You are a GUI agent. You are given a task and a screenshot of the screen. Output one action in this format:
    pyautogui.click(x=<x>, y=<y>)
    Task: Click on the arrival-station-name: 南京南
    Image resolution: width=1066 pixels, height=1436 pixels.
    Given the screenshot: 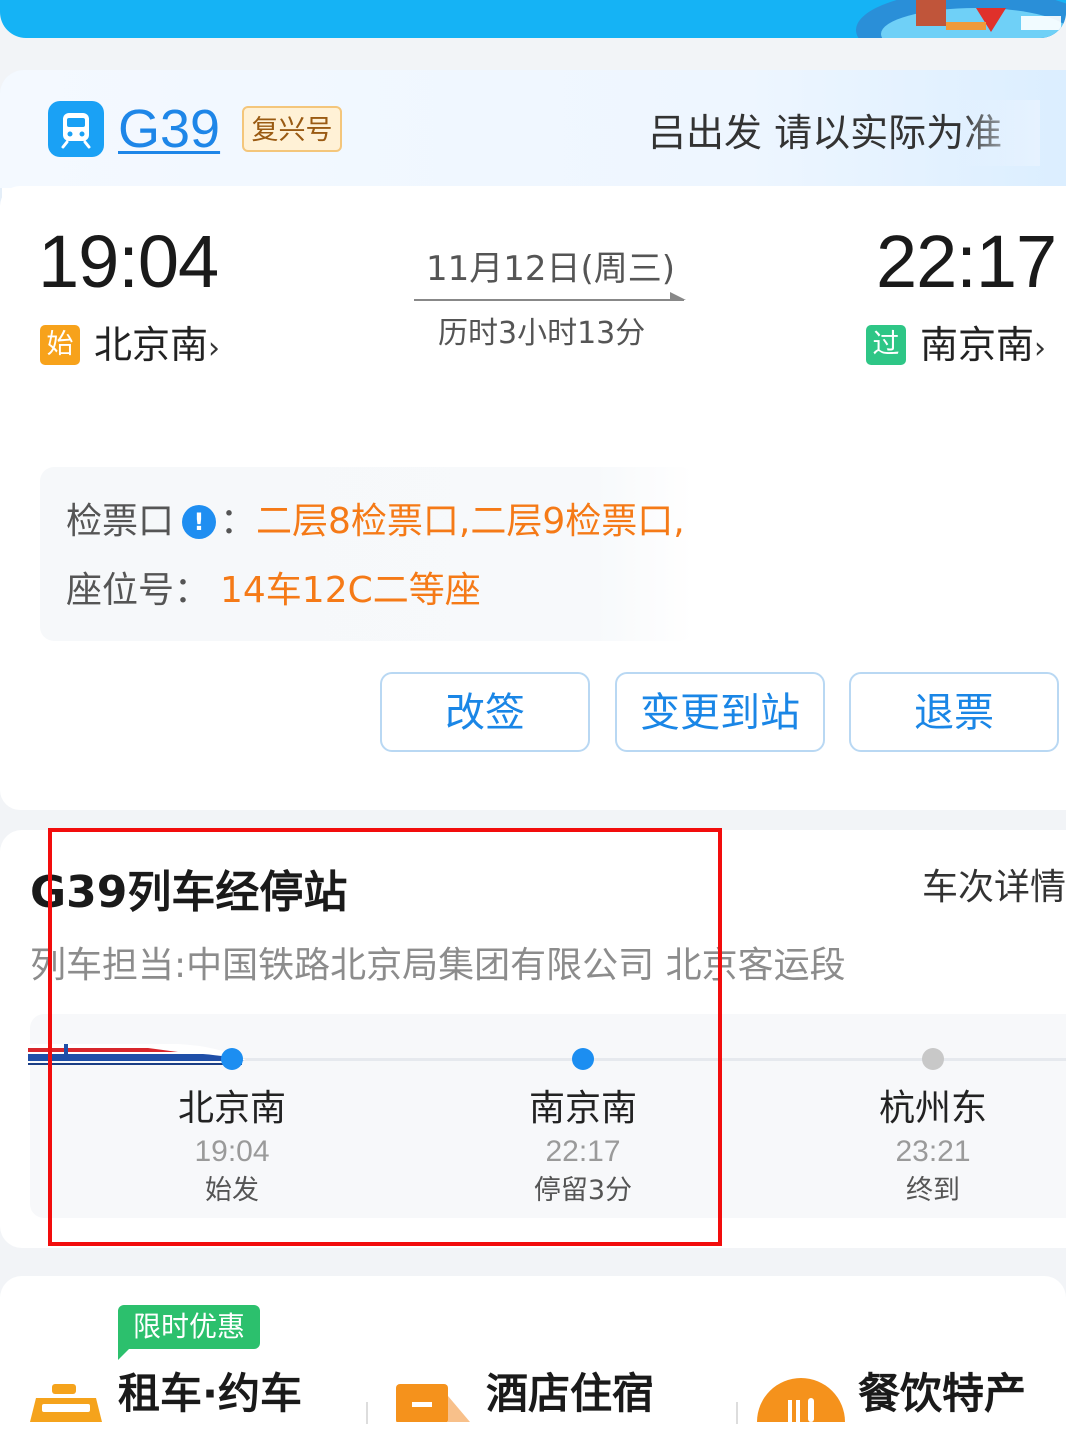 What is the action you would take?
    pyautogui.click(x=977, y=345)
    